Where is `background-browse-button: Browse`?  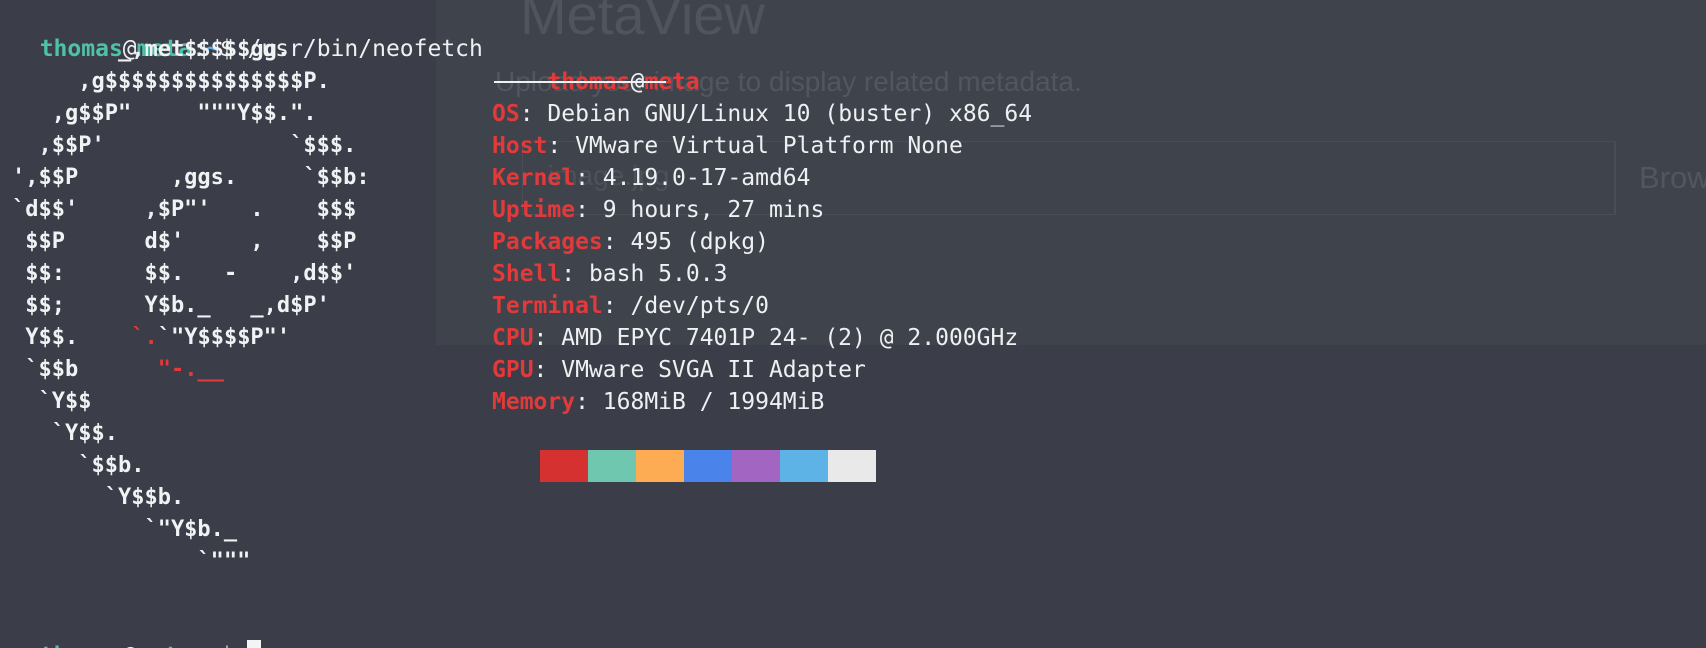
background-browse-button: Browse is located at coordinates (1660, 177).